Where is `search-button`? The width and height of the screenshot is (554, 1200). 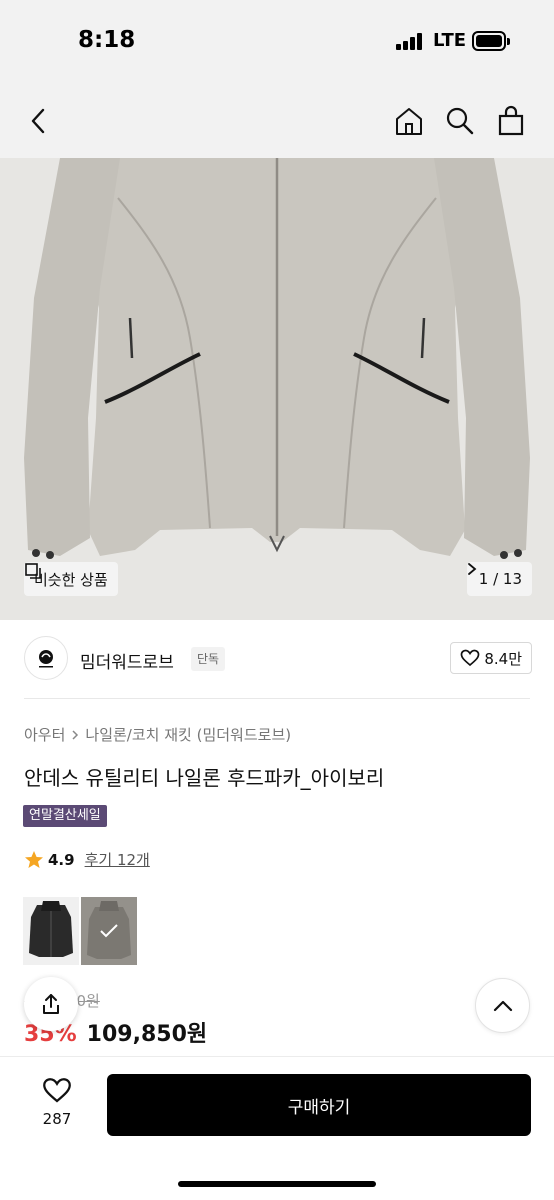
search-button is located at coordinates (460, 121).